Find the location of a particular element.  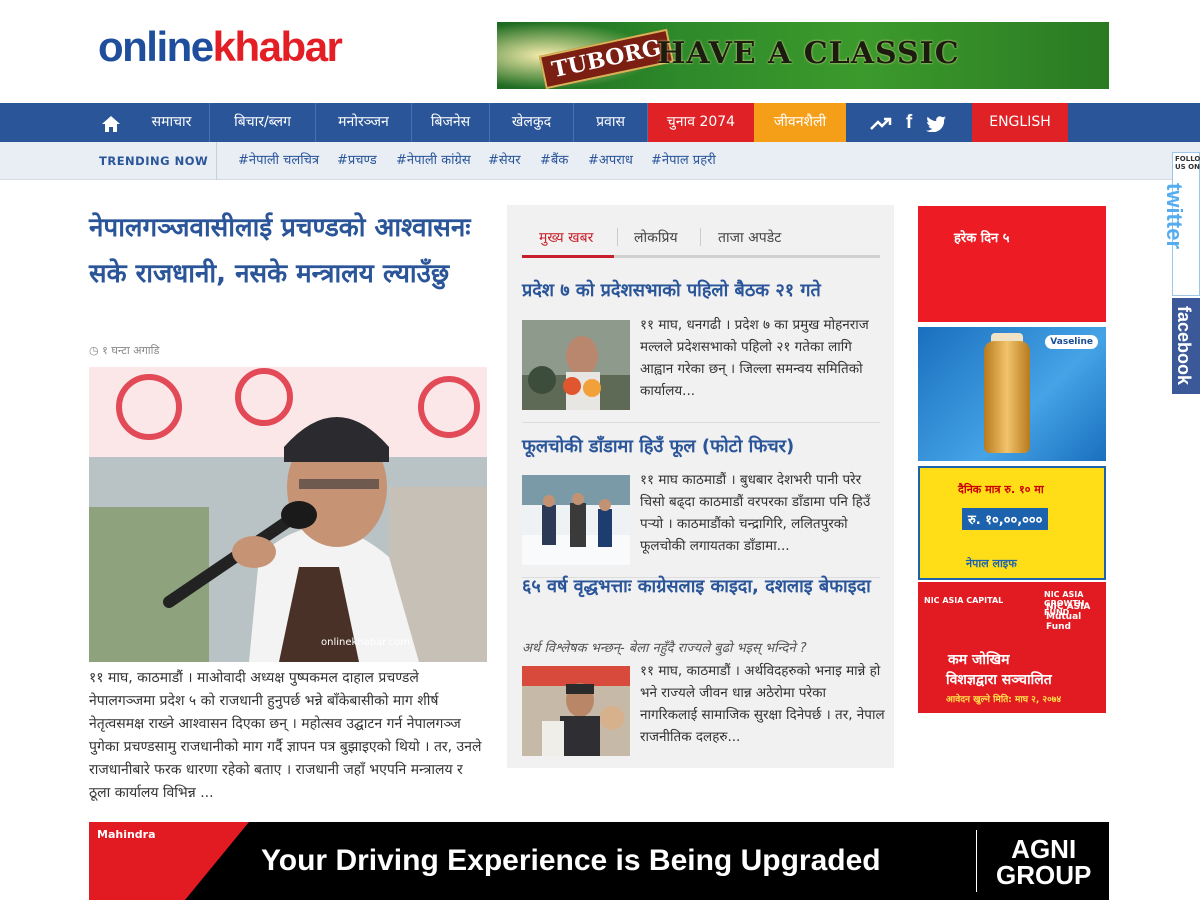

ad-divider is located at coordinates (976, 861).